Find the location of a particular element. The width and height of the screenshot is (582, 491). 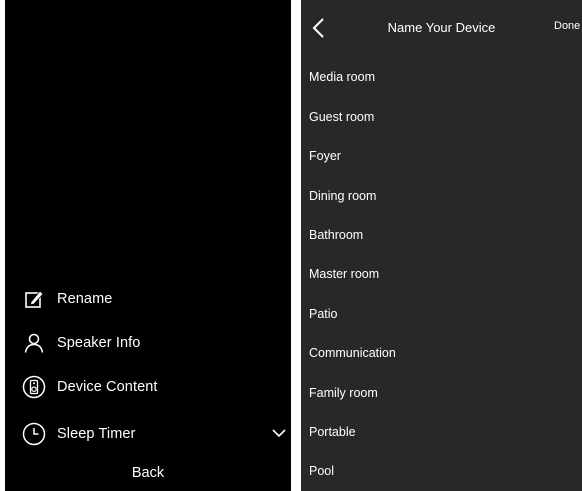

device-content-menu-item: Device Content is located at coordinates (148, 387).